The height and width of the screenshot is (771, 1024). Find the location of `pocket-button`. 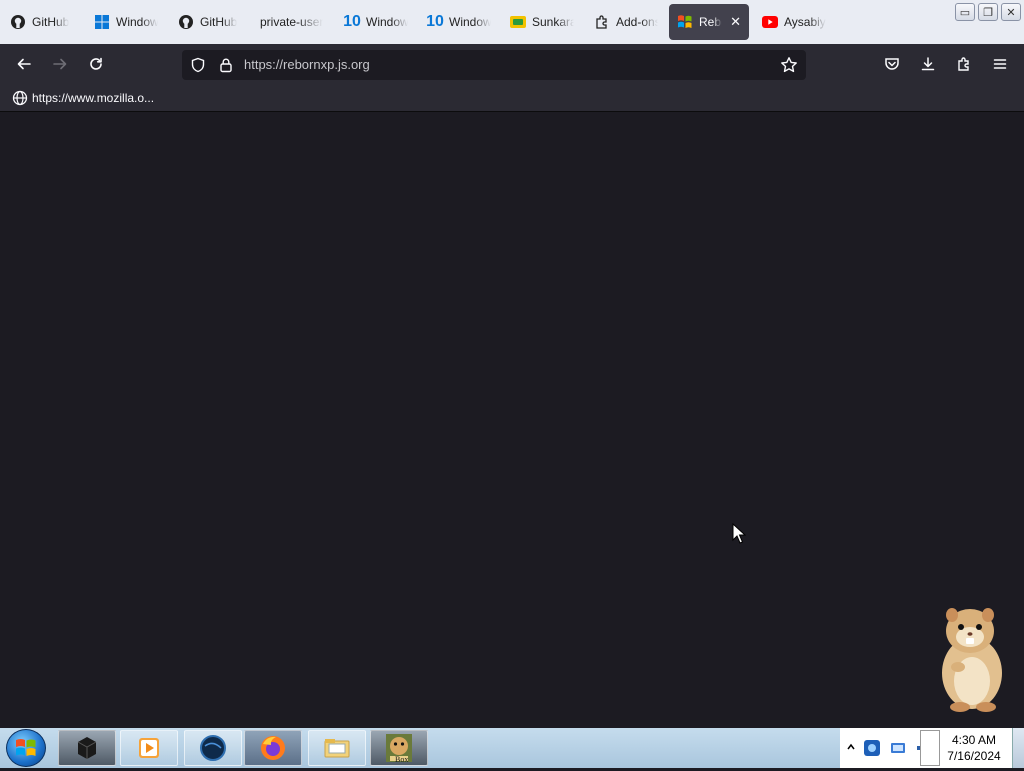

pocket-button is located at coordinates (892, 64).